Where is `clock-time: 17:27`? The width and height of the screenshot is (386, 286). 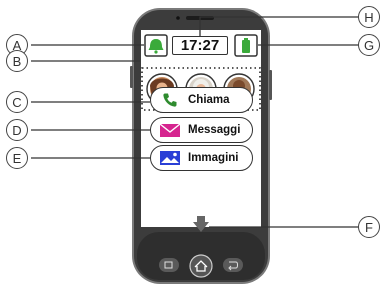
clock-time: 17:27 is located at coordinates (200, 45).